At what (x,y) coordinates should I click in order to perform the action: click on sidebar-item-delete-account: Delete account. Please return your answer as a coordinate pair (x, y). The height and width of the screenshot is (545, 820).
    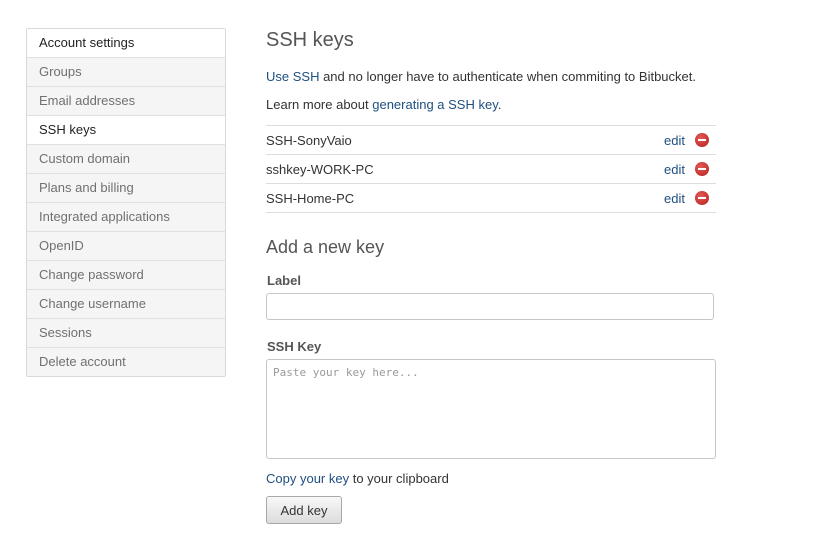
    Looking at the image, I should click on (126, 361).